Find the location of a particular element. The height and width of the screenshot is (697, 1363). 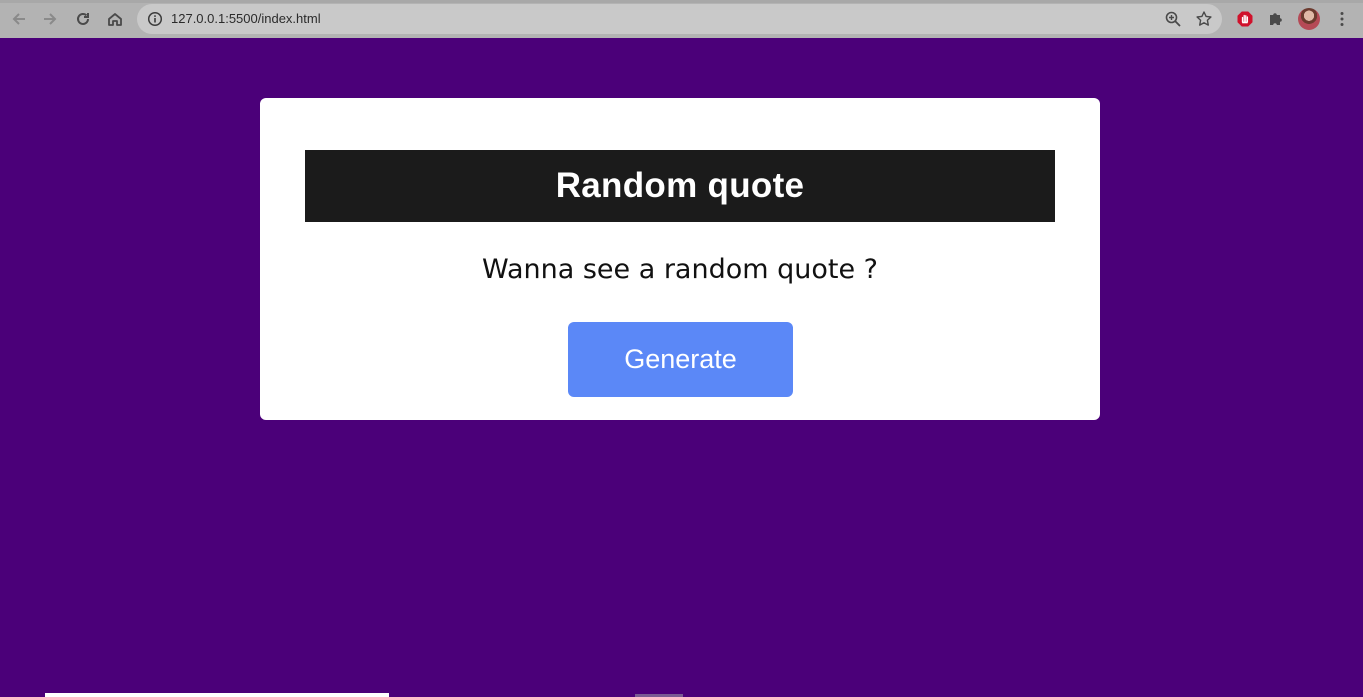

adblock-extension-button is located at coordinates (1245, 19).